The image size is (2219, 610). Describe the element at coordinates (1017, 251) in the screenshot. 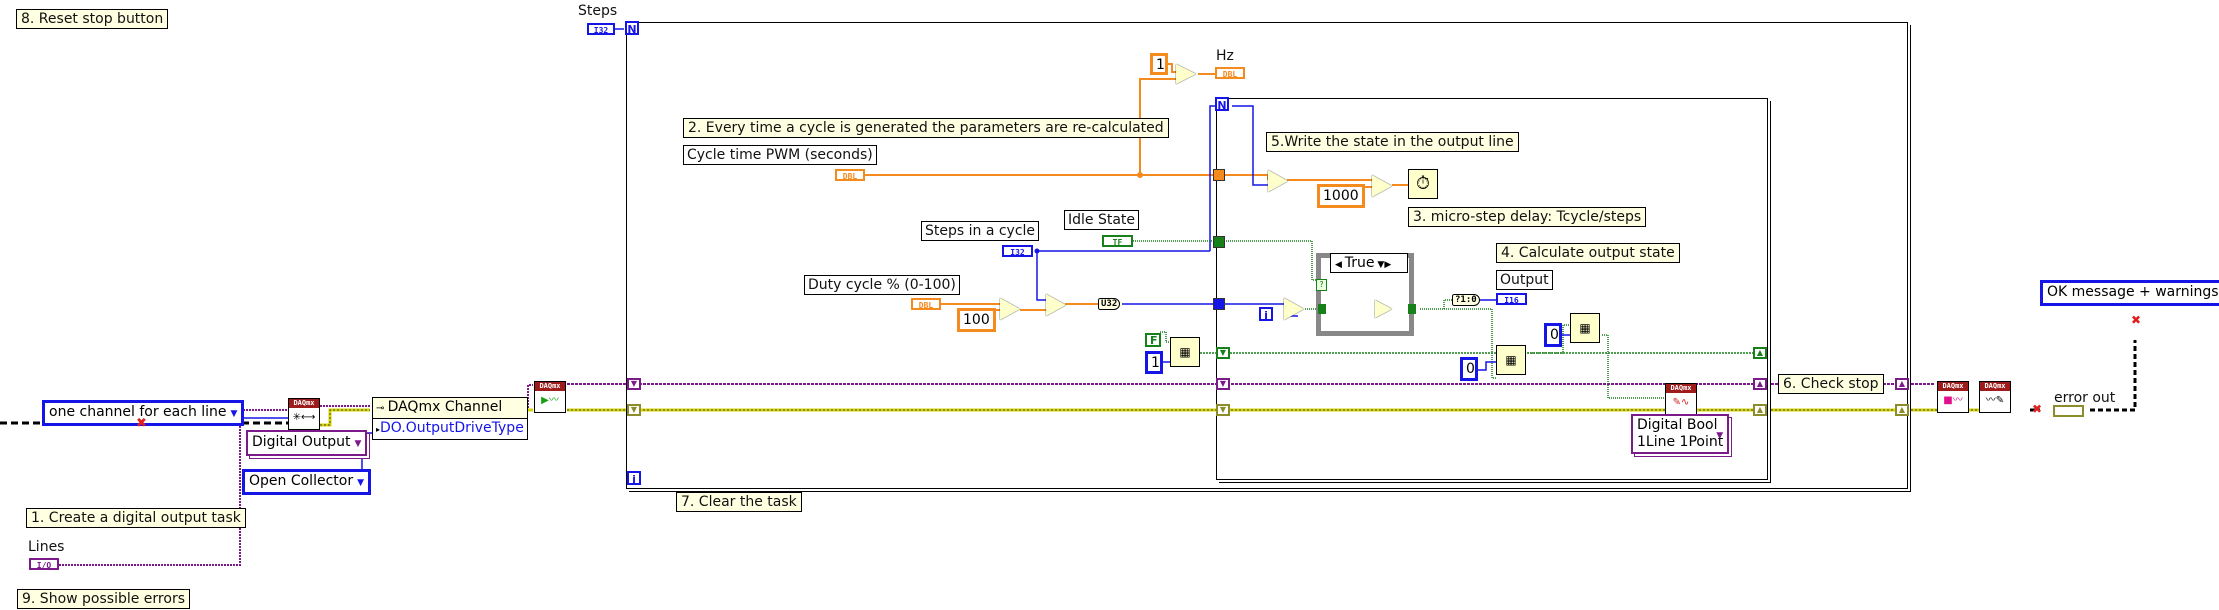

I see `steps-in-cycle-control: I32` at that location.